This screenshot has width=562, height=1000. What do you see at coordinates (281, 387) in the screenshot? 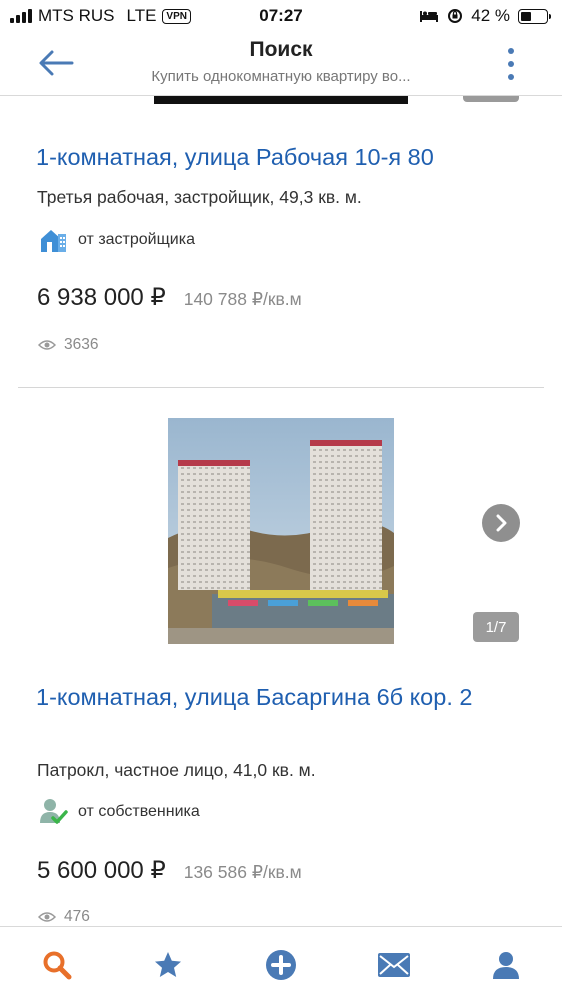
I see `divider` at bounding box center [281, 387].